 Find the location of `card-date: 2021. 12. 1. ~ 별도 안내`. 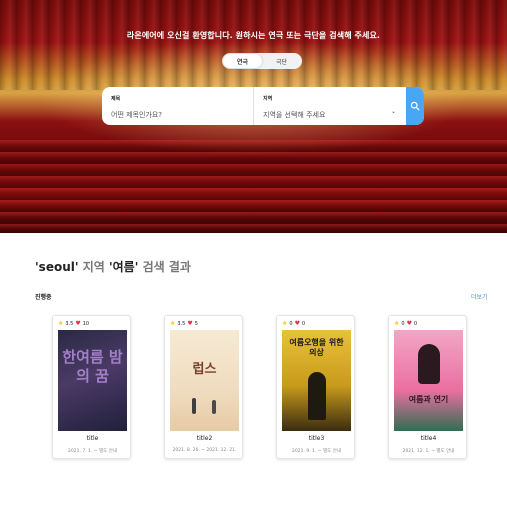

card-date: 2021. 12. 1. ~ 별도 안내 is located at coordinates (428, 451).